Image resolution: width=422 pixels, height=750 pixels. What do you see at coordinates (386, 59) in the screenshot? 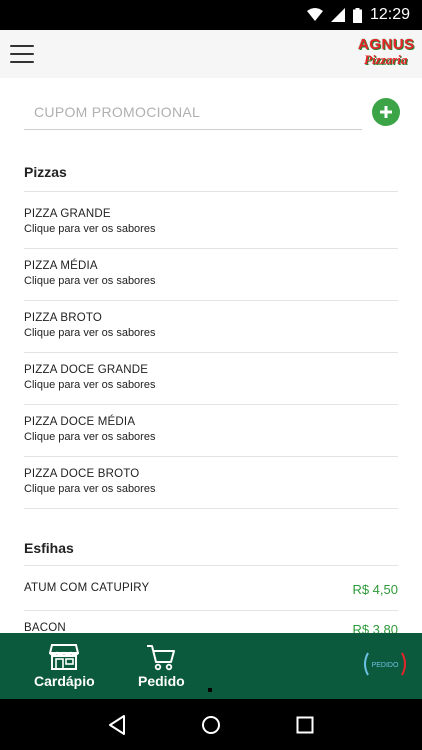
I see `logo-line2: Pizzaria` at bounding box center [386, 59].